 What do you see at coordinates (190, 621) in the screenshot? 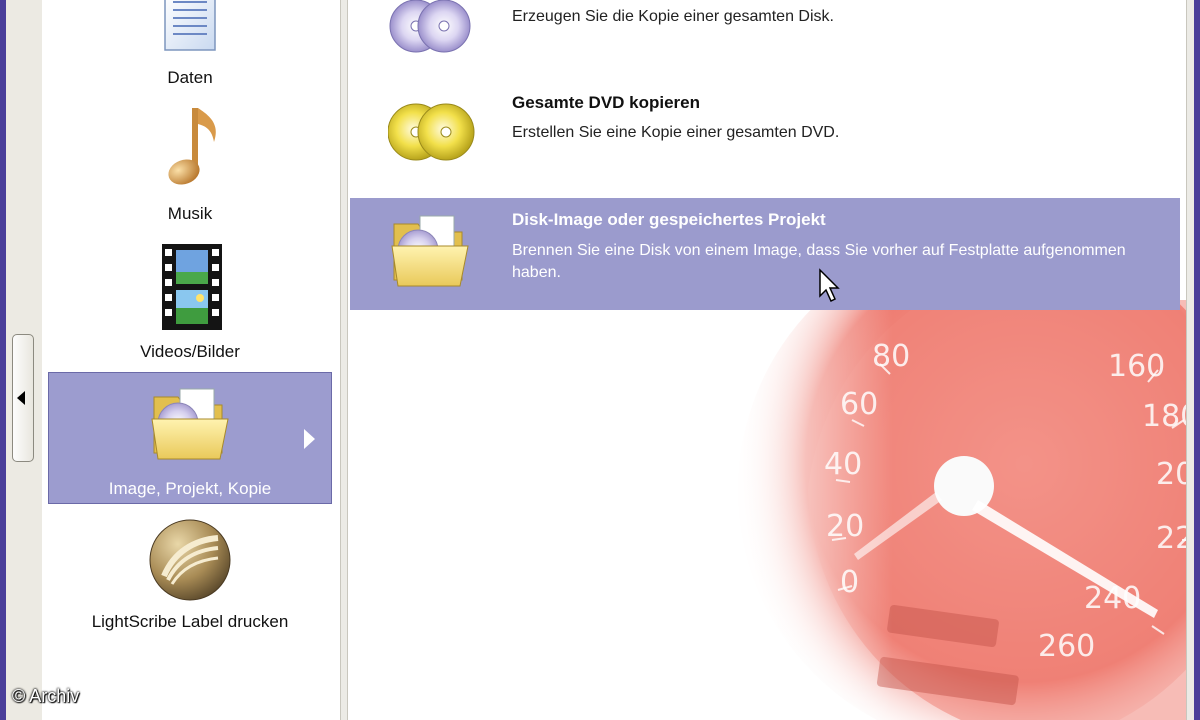
I see `sidebar-item-label: LightScribe Label drucken` at bounding box center [190, 621].